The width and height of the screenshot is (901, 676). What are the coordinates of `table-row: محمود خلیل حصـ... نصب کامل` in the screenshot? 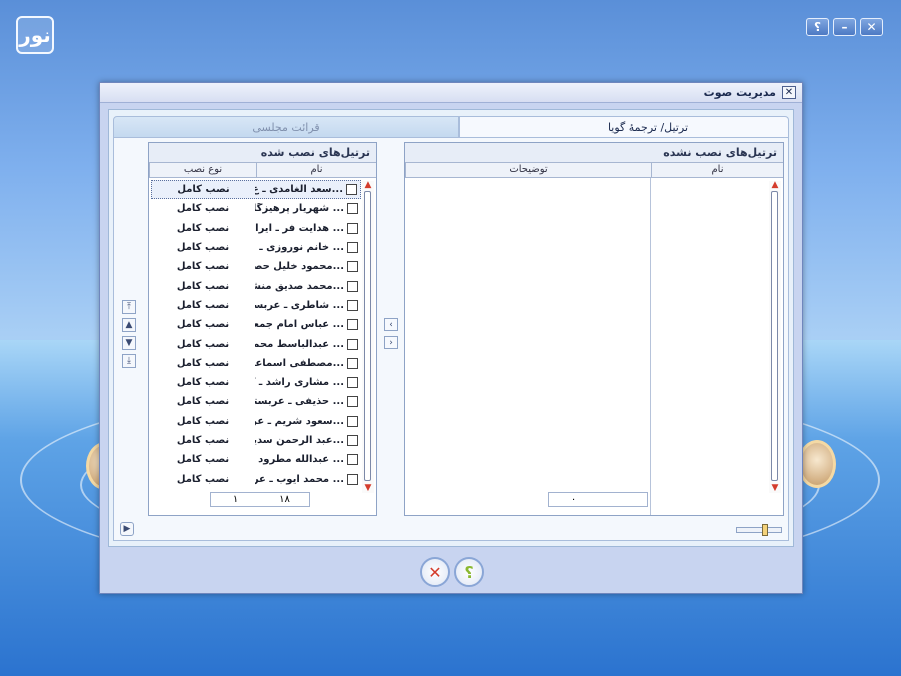 It's located at (256, 266).